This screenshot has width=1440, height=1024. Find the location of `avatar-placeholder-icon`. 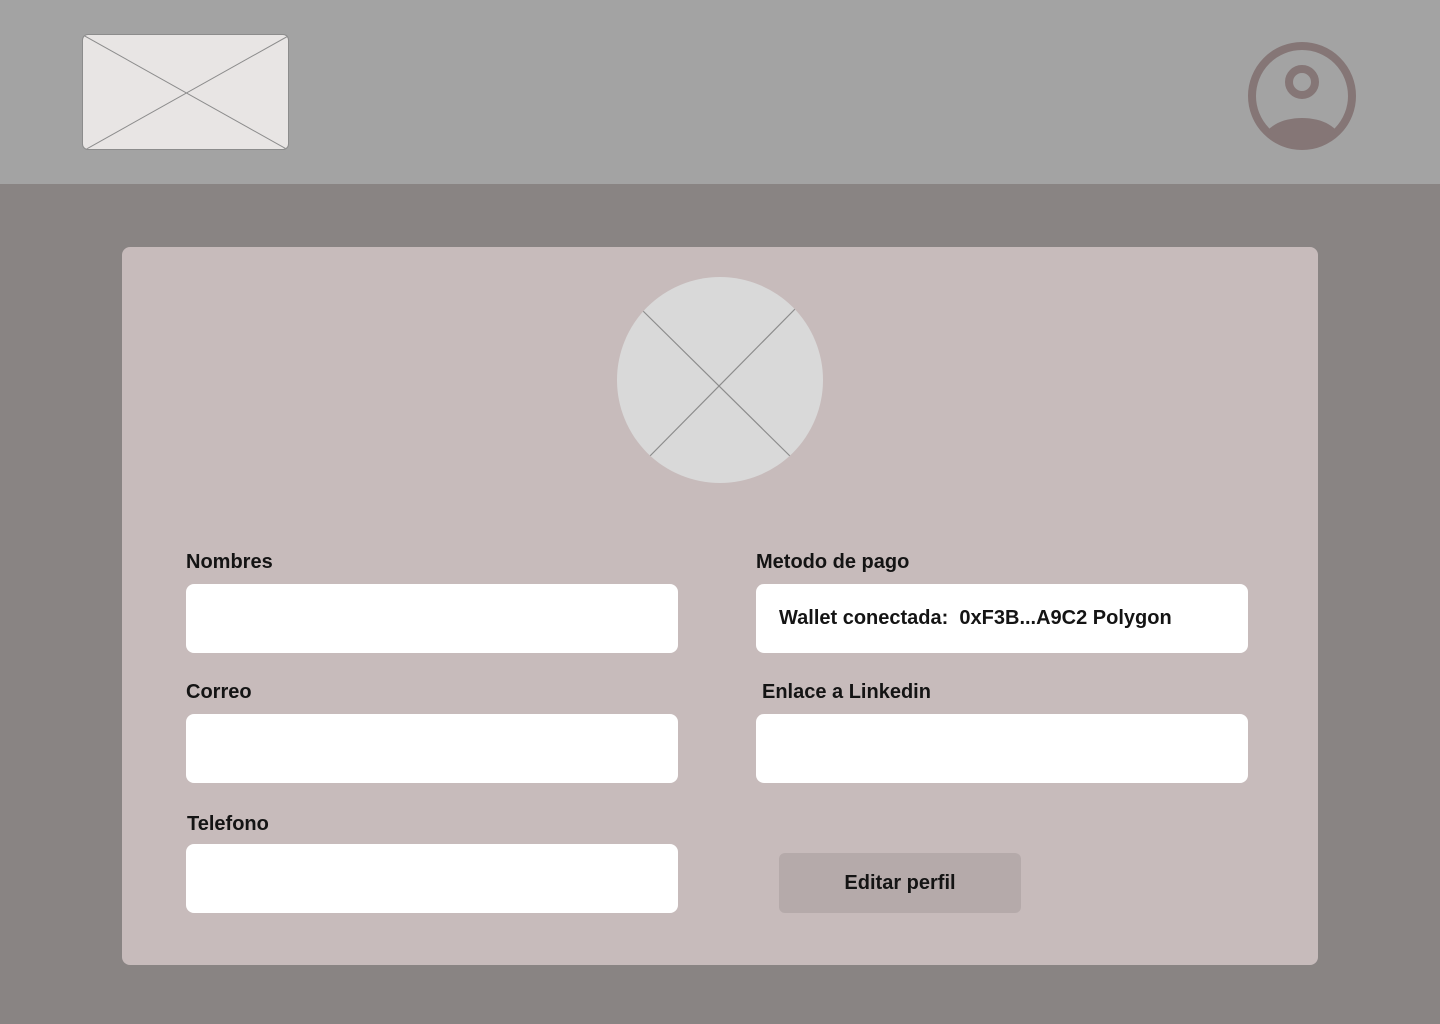

avatar-placeholder-icon is located at coordinates (720, 380).